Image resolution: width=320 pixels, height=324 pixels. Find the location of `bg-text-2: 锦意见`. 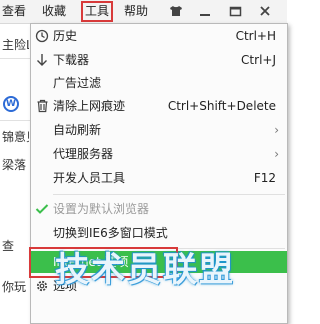

bg-text-2: 锦意见 is located at coordinates (15, 137).